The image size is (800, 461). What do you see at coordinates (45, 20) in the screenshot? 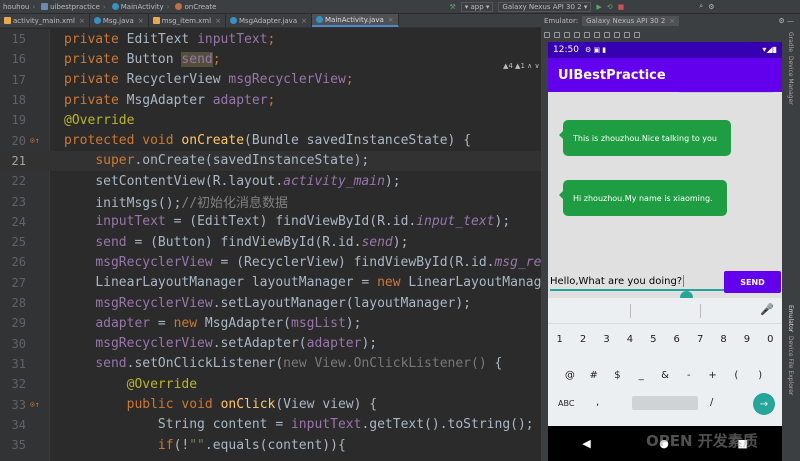
I see `tab-activity-main: activity_main.xml ×` at bounding box center [45, 20].